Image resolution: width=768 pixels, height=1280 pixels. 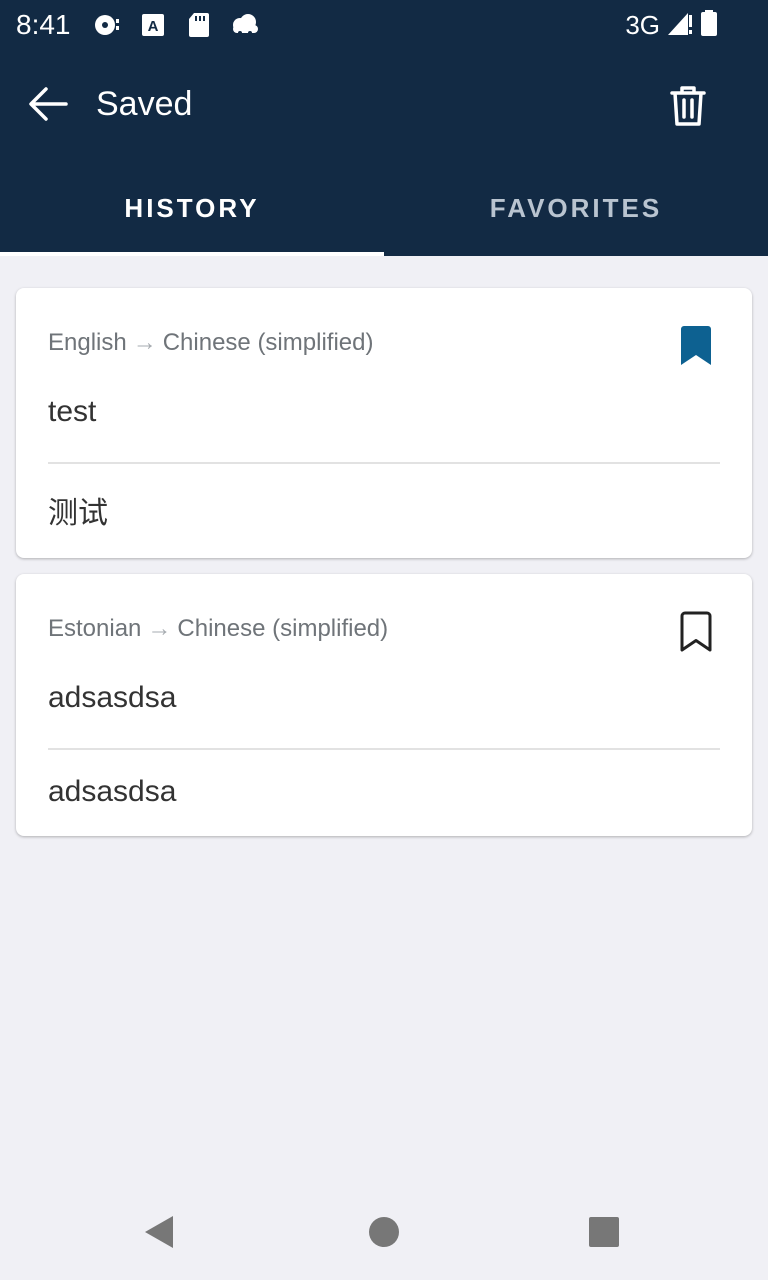 I want to click on system-status: 3G, so click(x=671, y=25).